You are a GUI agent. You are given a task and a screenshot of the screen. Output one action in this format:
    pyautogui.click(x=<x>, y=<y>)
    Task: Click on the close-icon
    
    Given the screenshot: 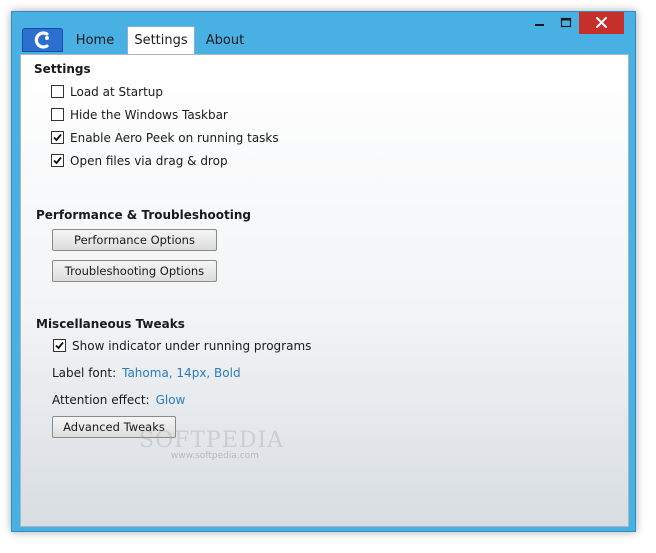 What is the action you would take?
    pyautogui.click(x=601, y=22)
    